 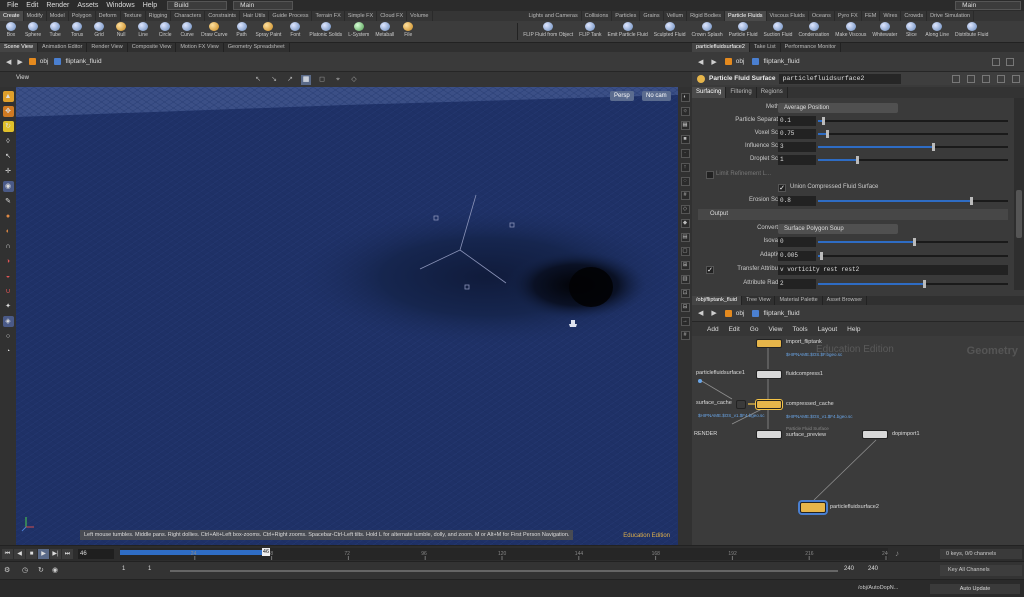 I want to click on network-menu-help: Help, so click(x=853, y=329).